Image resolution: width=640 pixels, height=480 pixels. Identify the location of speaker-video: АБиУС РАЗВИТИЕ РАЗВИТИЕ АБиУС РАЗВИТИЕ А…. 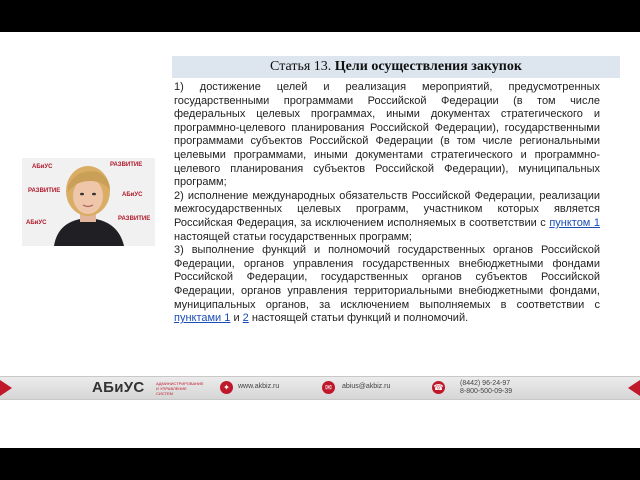
(88, 202).